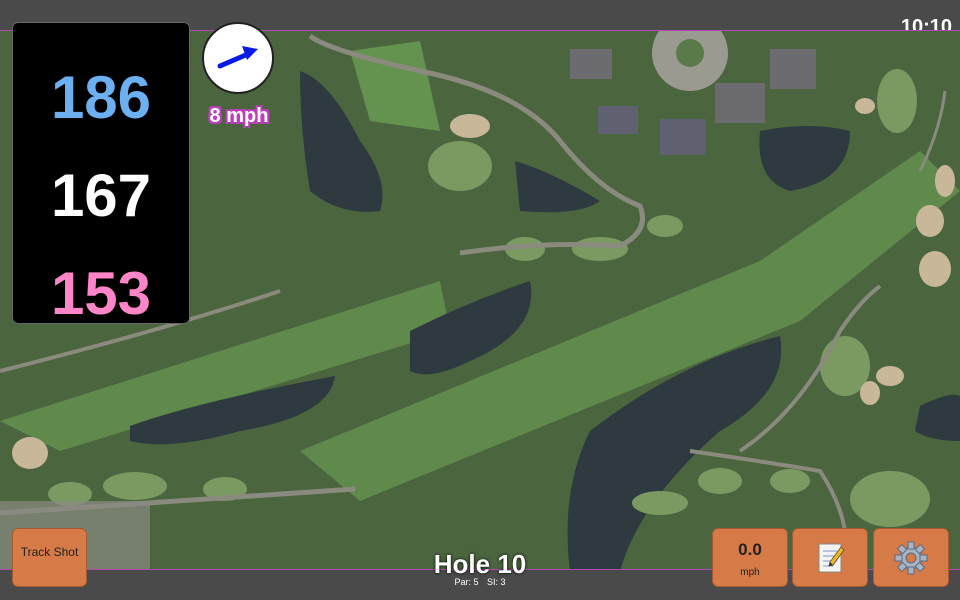  What do you see at coordinates (101, 97) in the screenshot?
I see `back-distance: 186` at bounding box center [101, 97].